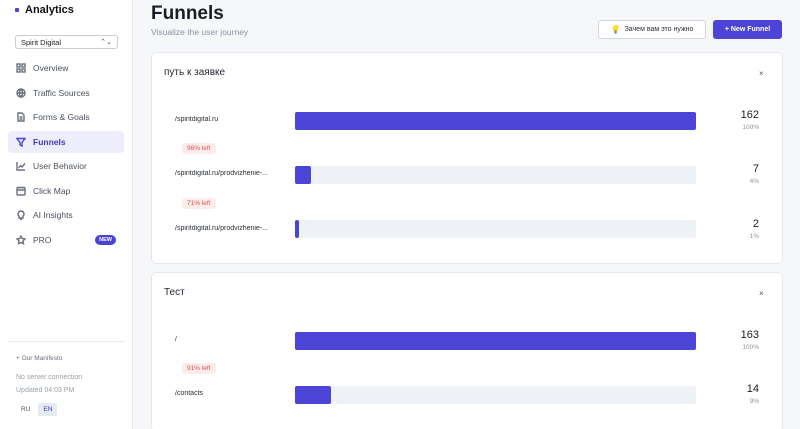 The width and height of the screenshot is (800, 429). What do you see at coordinates (752, 389) in the screenshot?
I see `step-count: 14` at bounding box center [752, 389].